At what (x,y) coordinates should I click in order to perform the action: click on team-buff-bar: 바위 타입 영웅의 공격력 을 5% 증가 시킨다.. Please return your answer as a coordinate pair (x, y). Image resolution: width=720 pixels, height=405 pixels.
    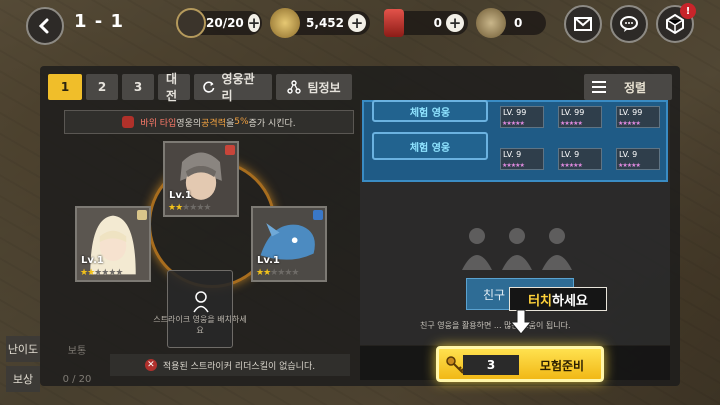
    Looking at the image, I should click on (209, 122).